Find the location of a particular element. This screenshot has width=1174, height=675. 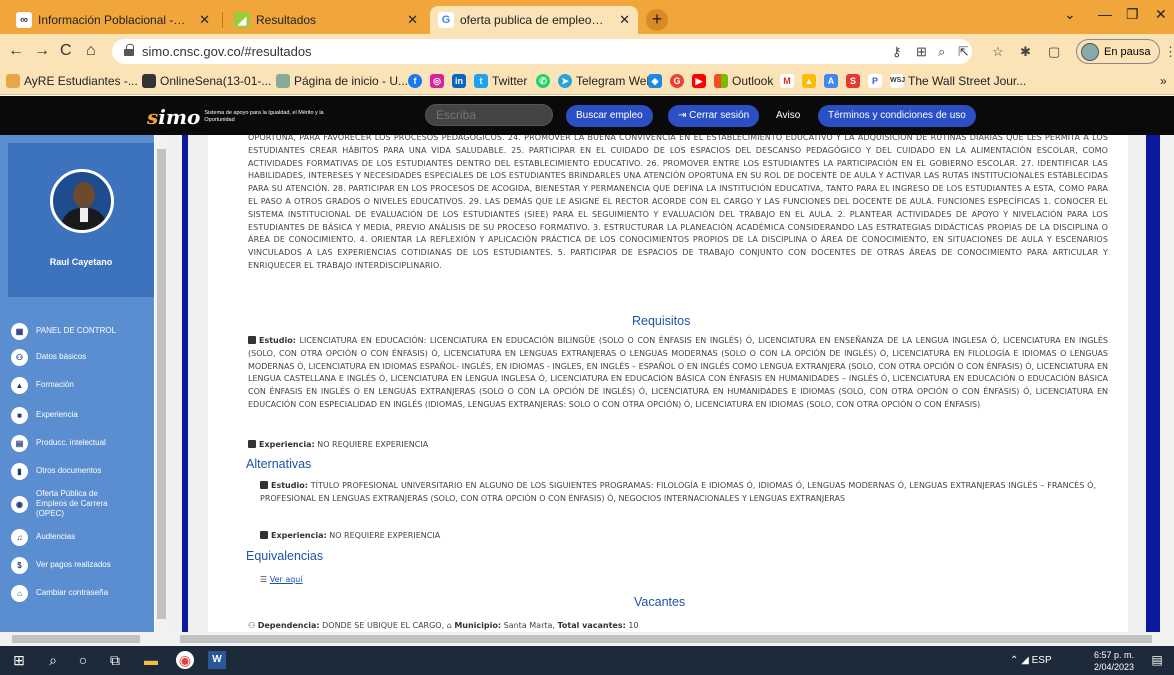

experiencia-block: Experiencia: NO REQUIERE EXPERIENCIA is located at coordinates (678, 445).